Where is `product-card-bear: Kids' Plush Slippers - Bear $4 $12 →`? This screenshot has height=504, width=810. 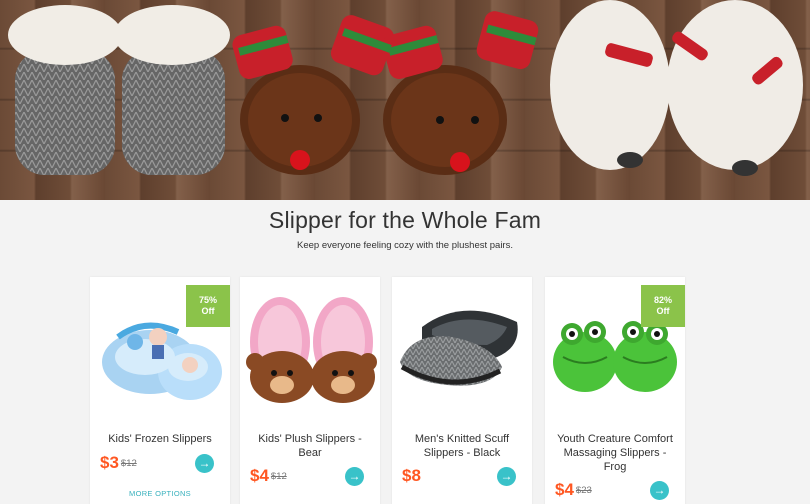 product-card-bear: Kids' Plush Slippers - Bear $4 $12 → is located at coordinates (310, 390).